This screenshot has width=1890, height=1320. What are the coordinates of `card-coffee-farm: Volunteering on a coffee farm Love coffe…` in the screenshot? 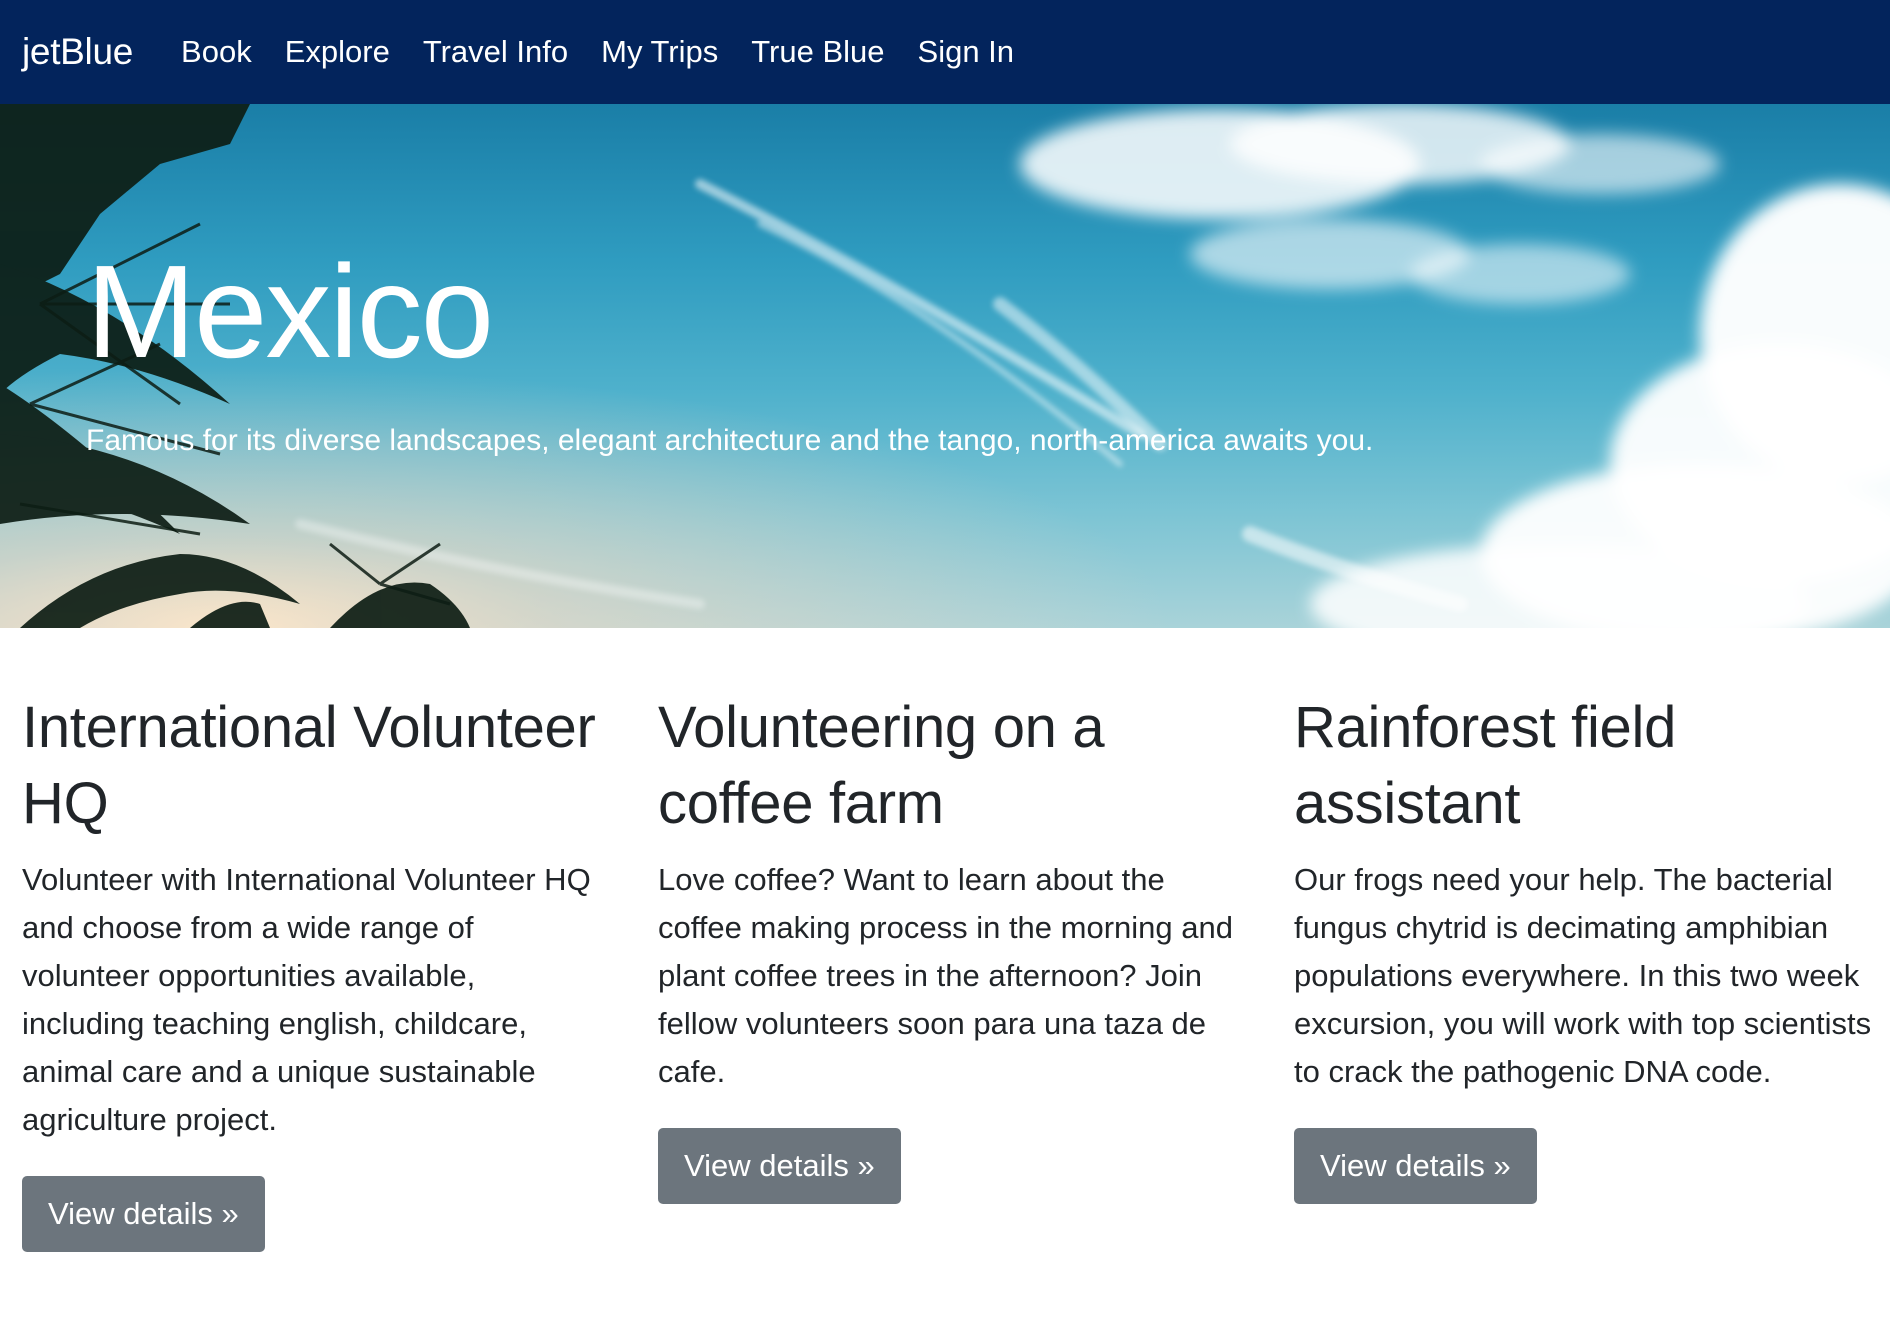 It's located at (948, 947).